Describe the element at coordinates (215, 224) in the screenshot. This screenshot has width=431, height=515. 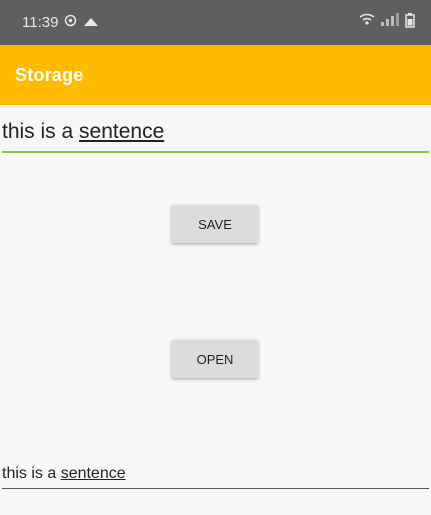
I see `save-button: SAVE` at that location.